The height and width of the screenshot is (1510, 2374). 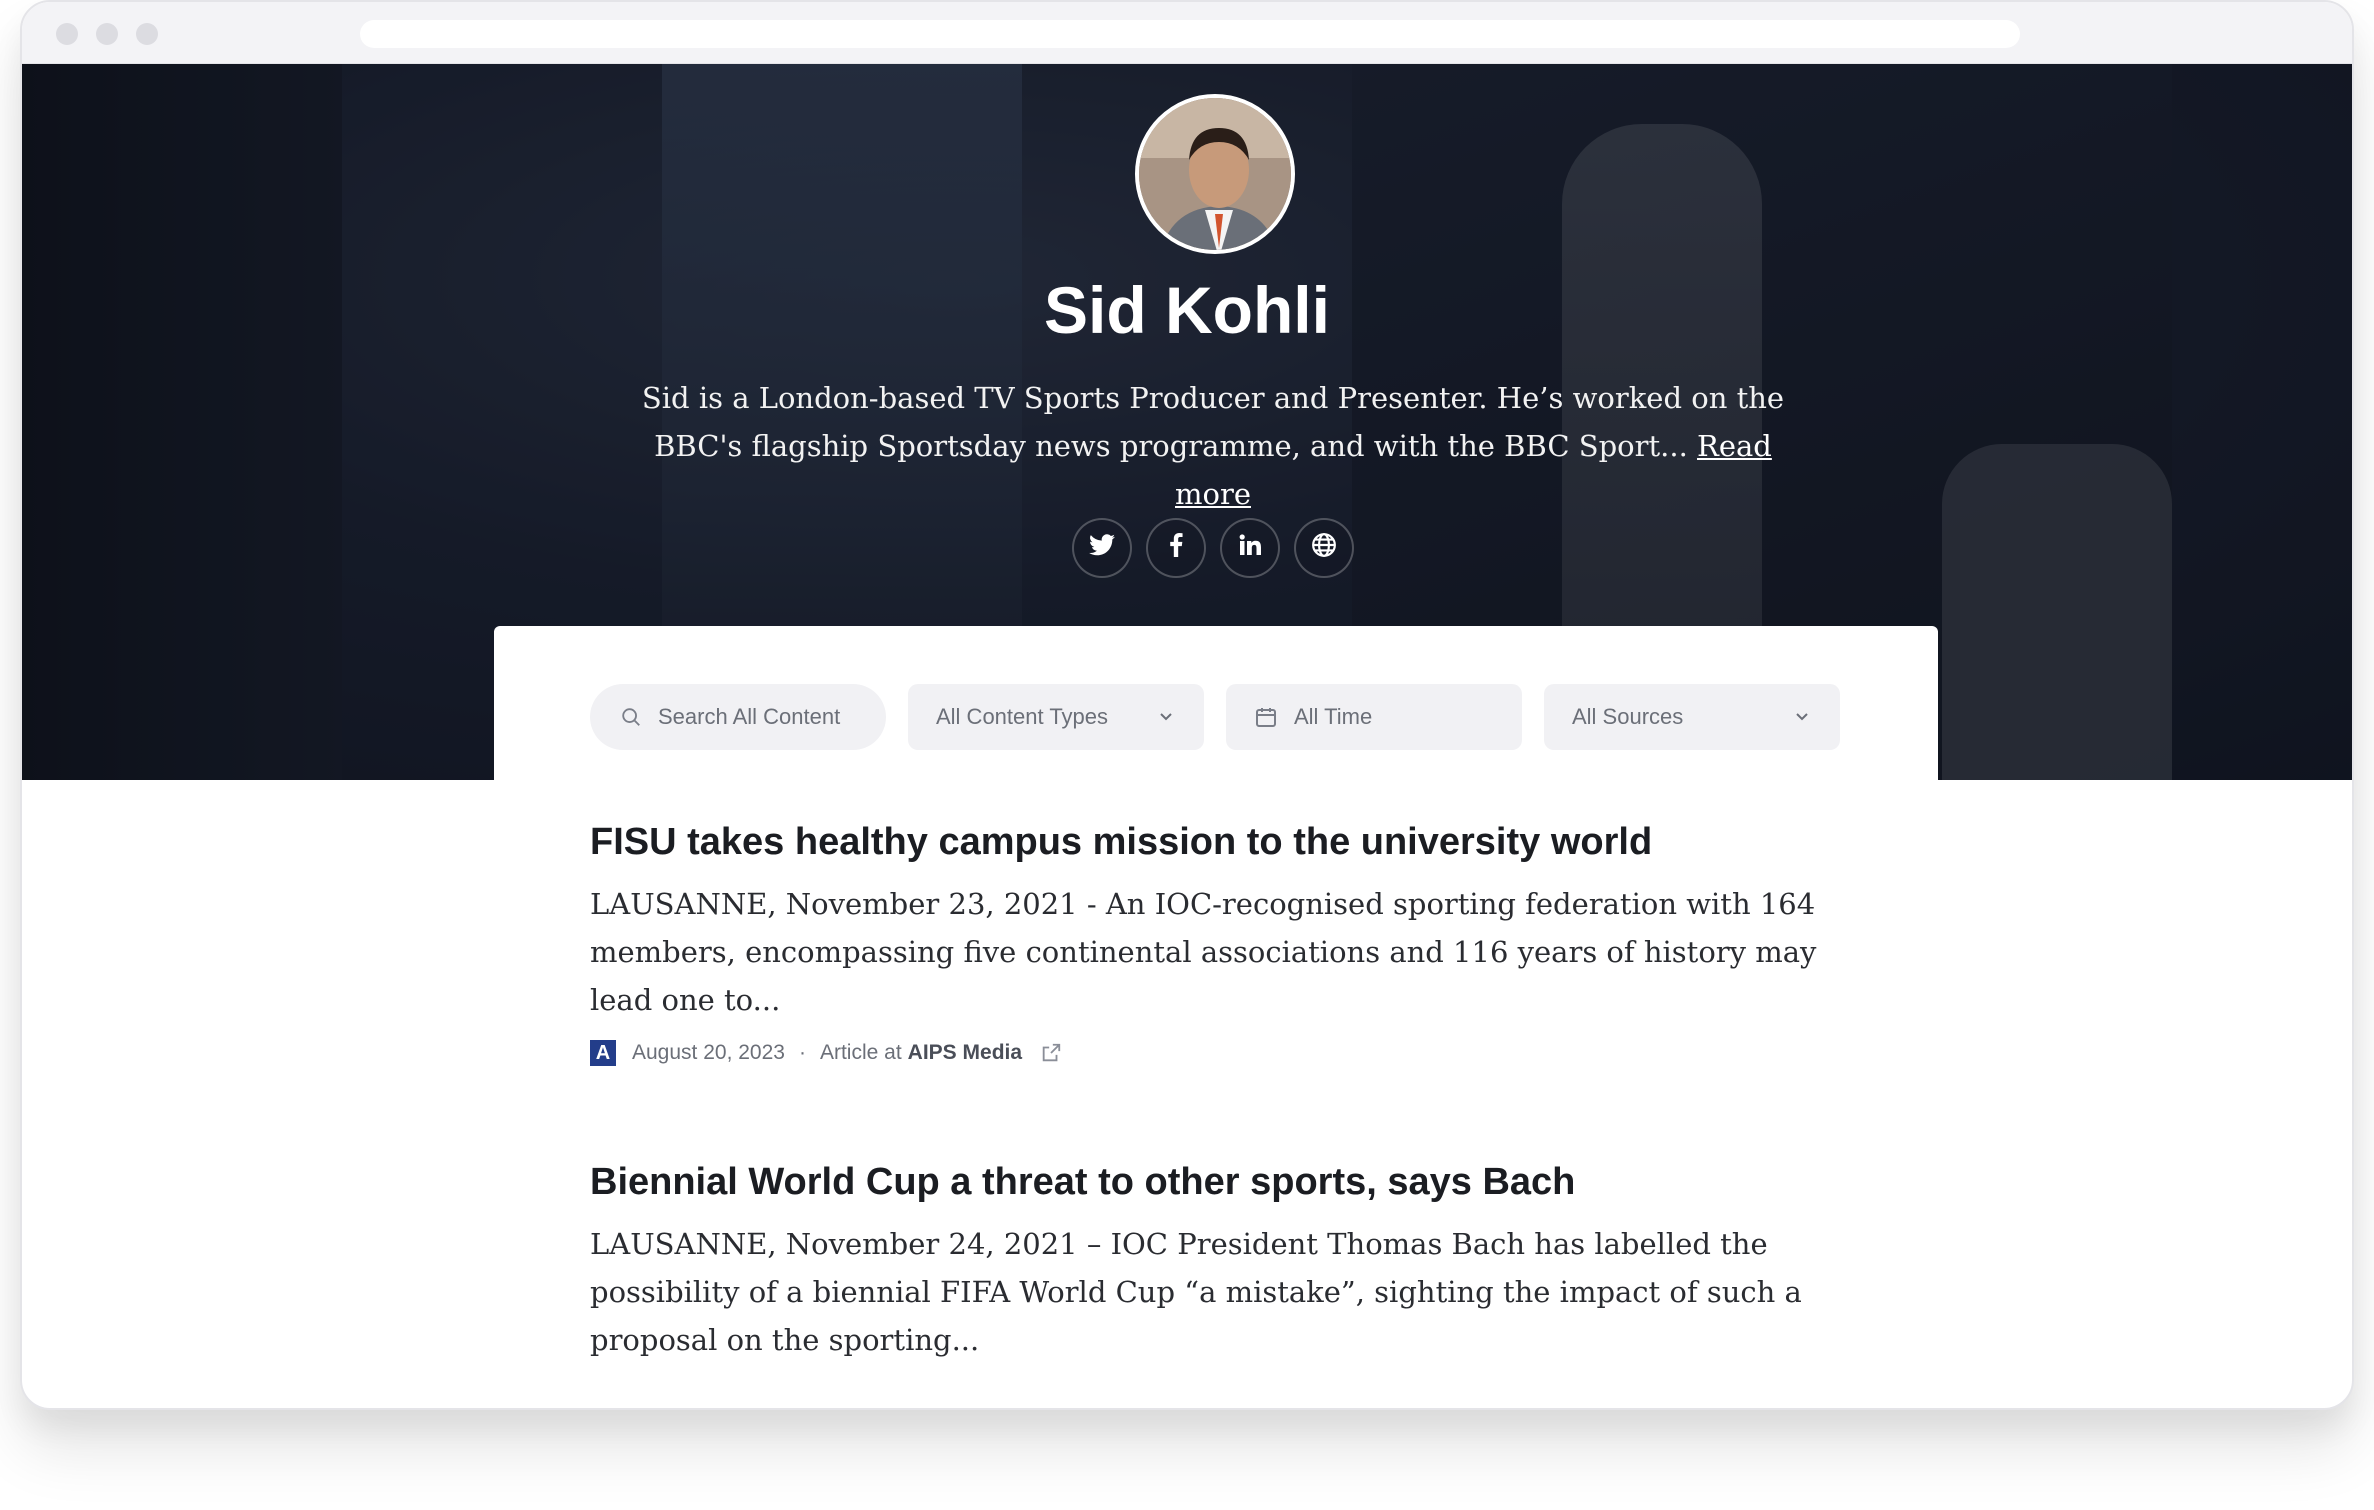 I want to click on article-type: Article at, so click(x=860, y=1052).